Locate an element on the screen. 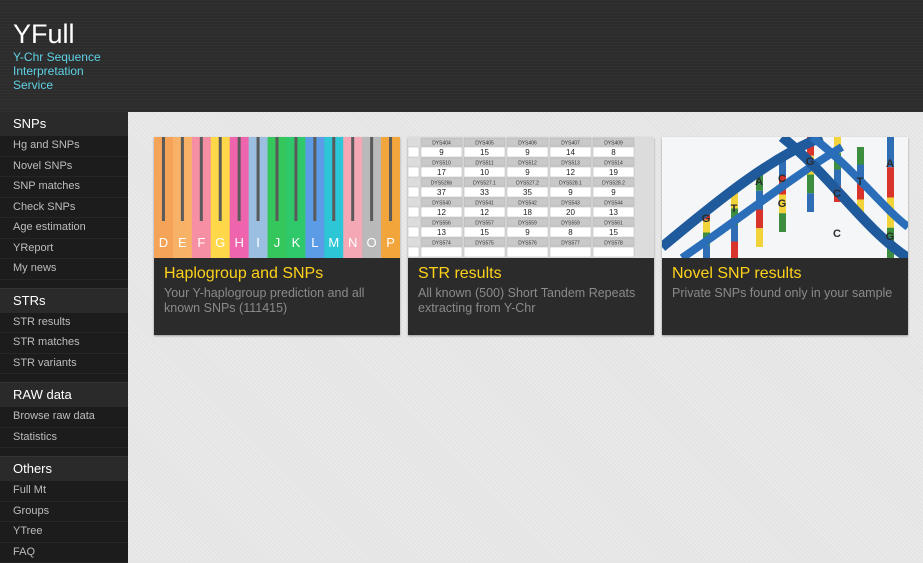 The width and height of the screenshot is (923, 563). sidebar-section-others: Others is located at coordinates (64, 468).